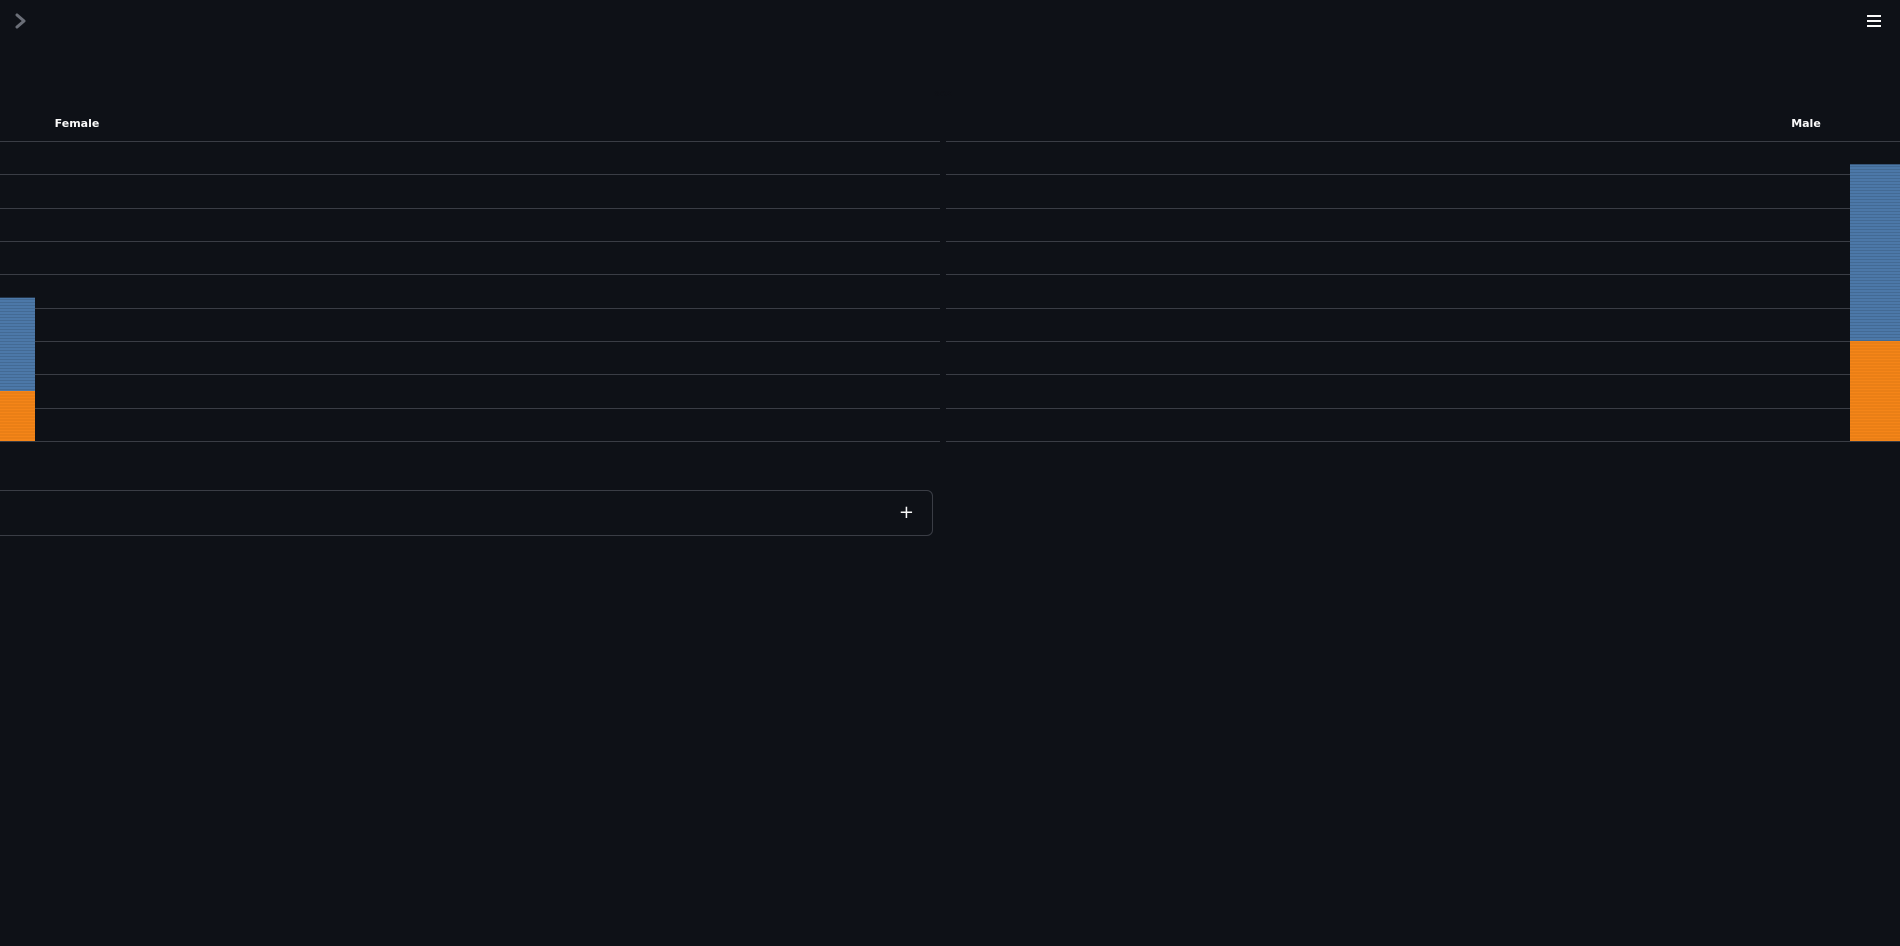 The height and width of the screenshot is (946, 1900). Describe the element at coordinates (942, 94) in the screenshot. I see `facet-title: sex` at that location.